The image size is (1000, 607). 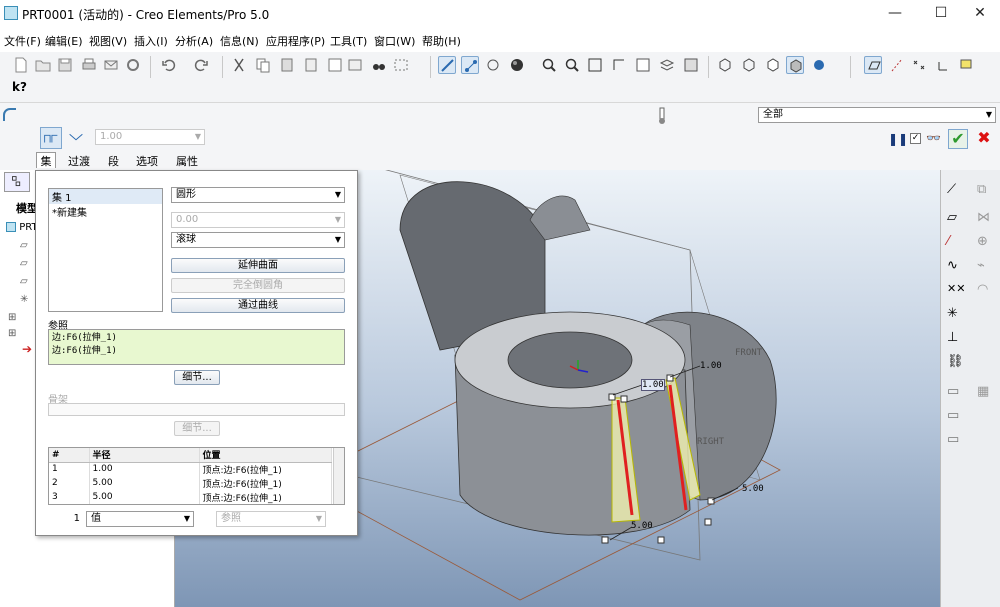 I want to click on datum-curve-tool-icon: ∿, so click(x=952, y=265).